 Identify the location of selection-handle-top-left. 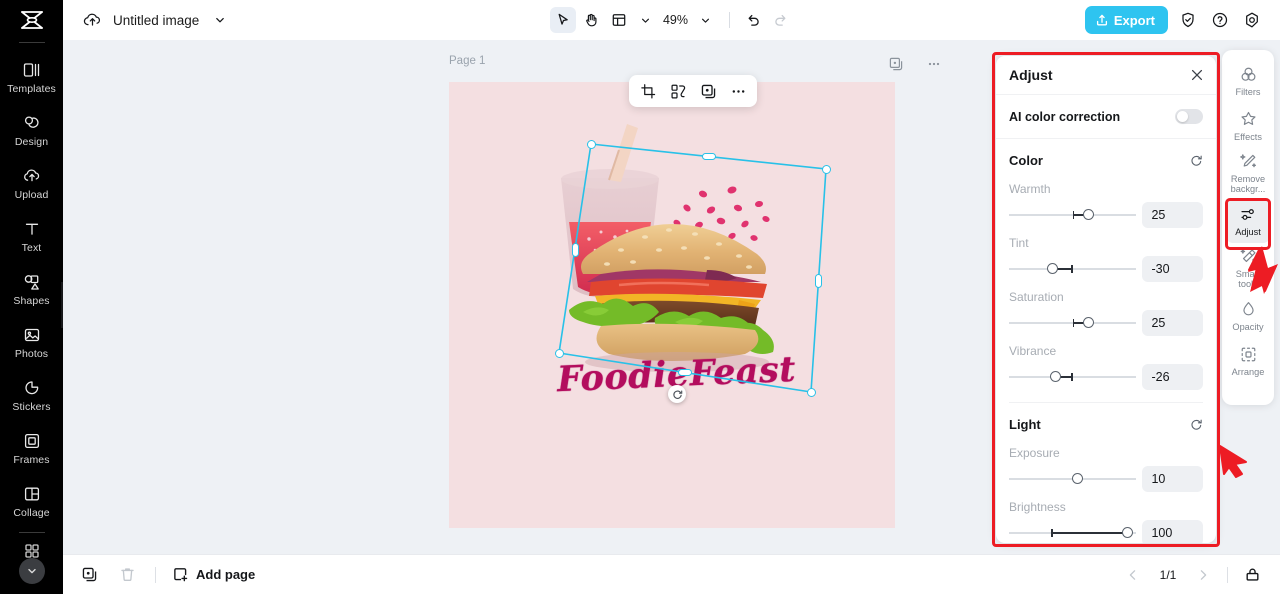
(591, 144).